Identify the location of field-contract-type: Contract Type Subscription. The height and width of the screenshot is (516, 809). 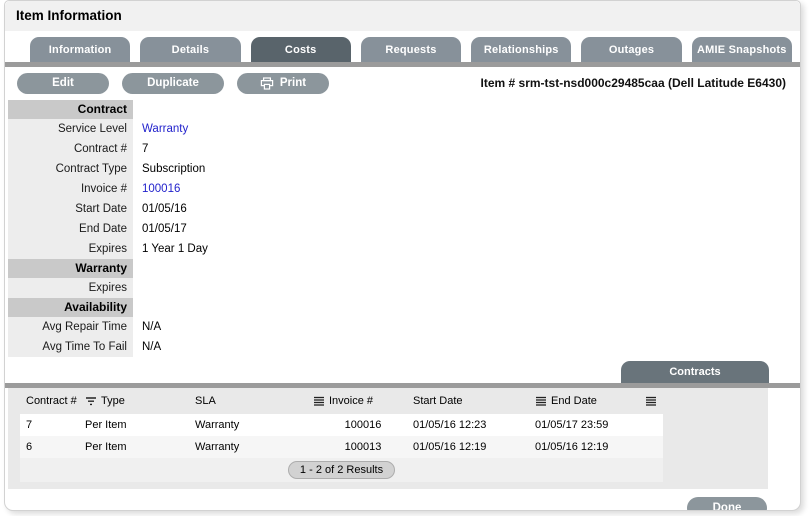
(402, 169).